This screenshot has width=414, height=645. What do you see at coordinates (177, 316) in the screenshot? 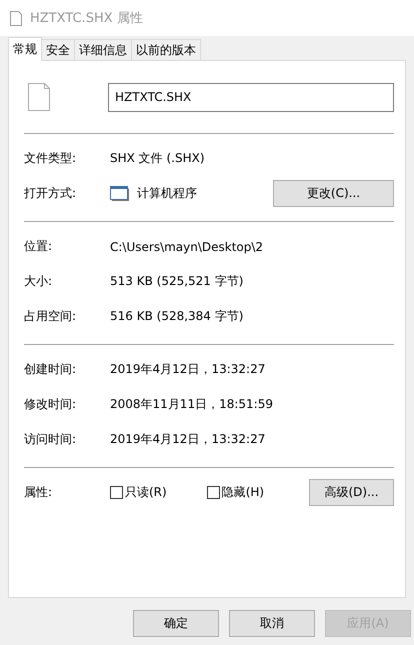
I see `field-value: 516 KB (528,384 字节)` at bounding box center [177, 316].